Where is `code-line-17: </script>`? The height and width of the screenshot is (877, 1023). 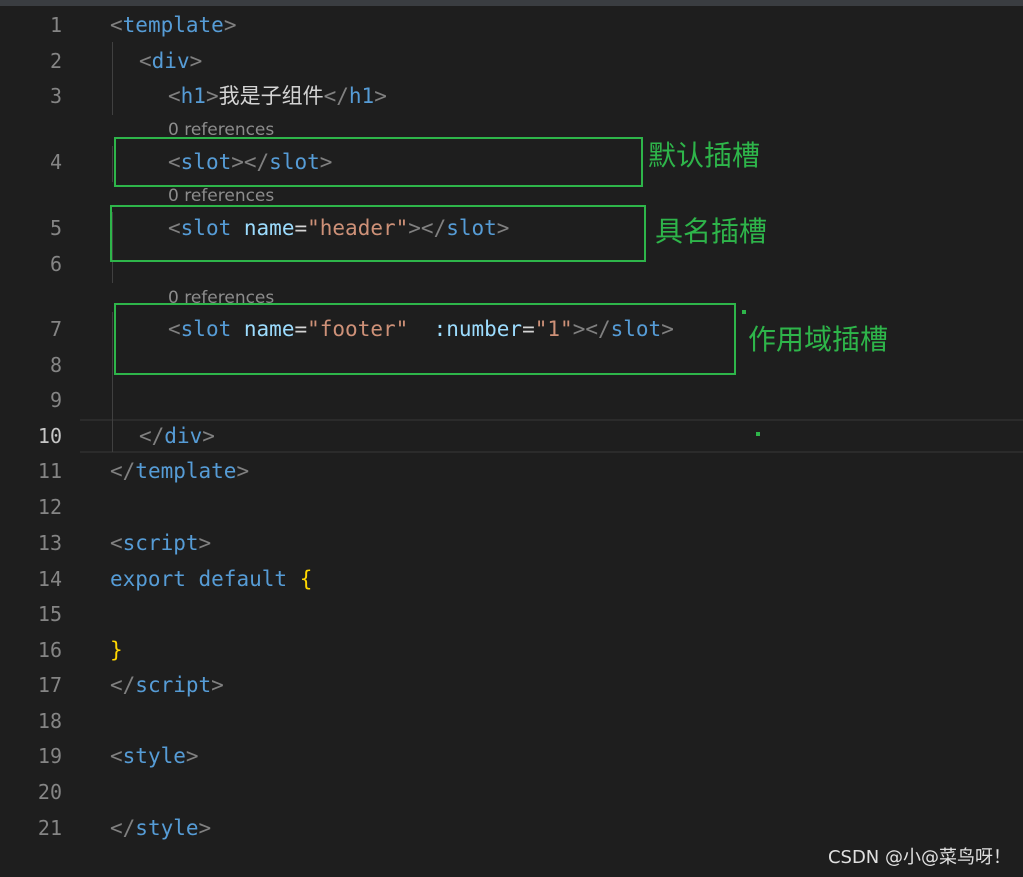 code-line-17: </script> is located at coordinates (167, 685).